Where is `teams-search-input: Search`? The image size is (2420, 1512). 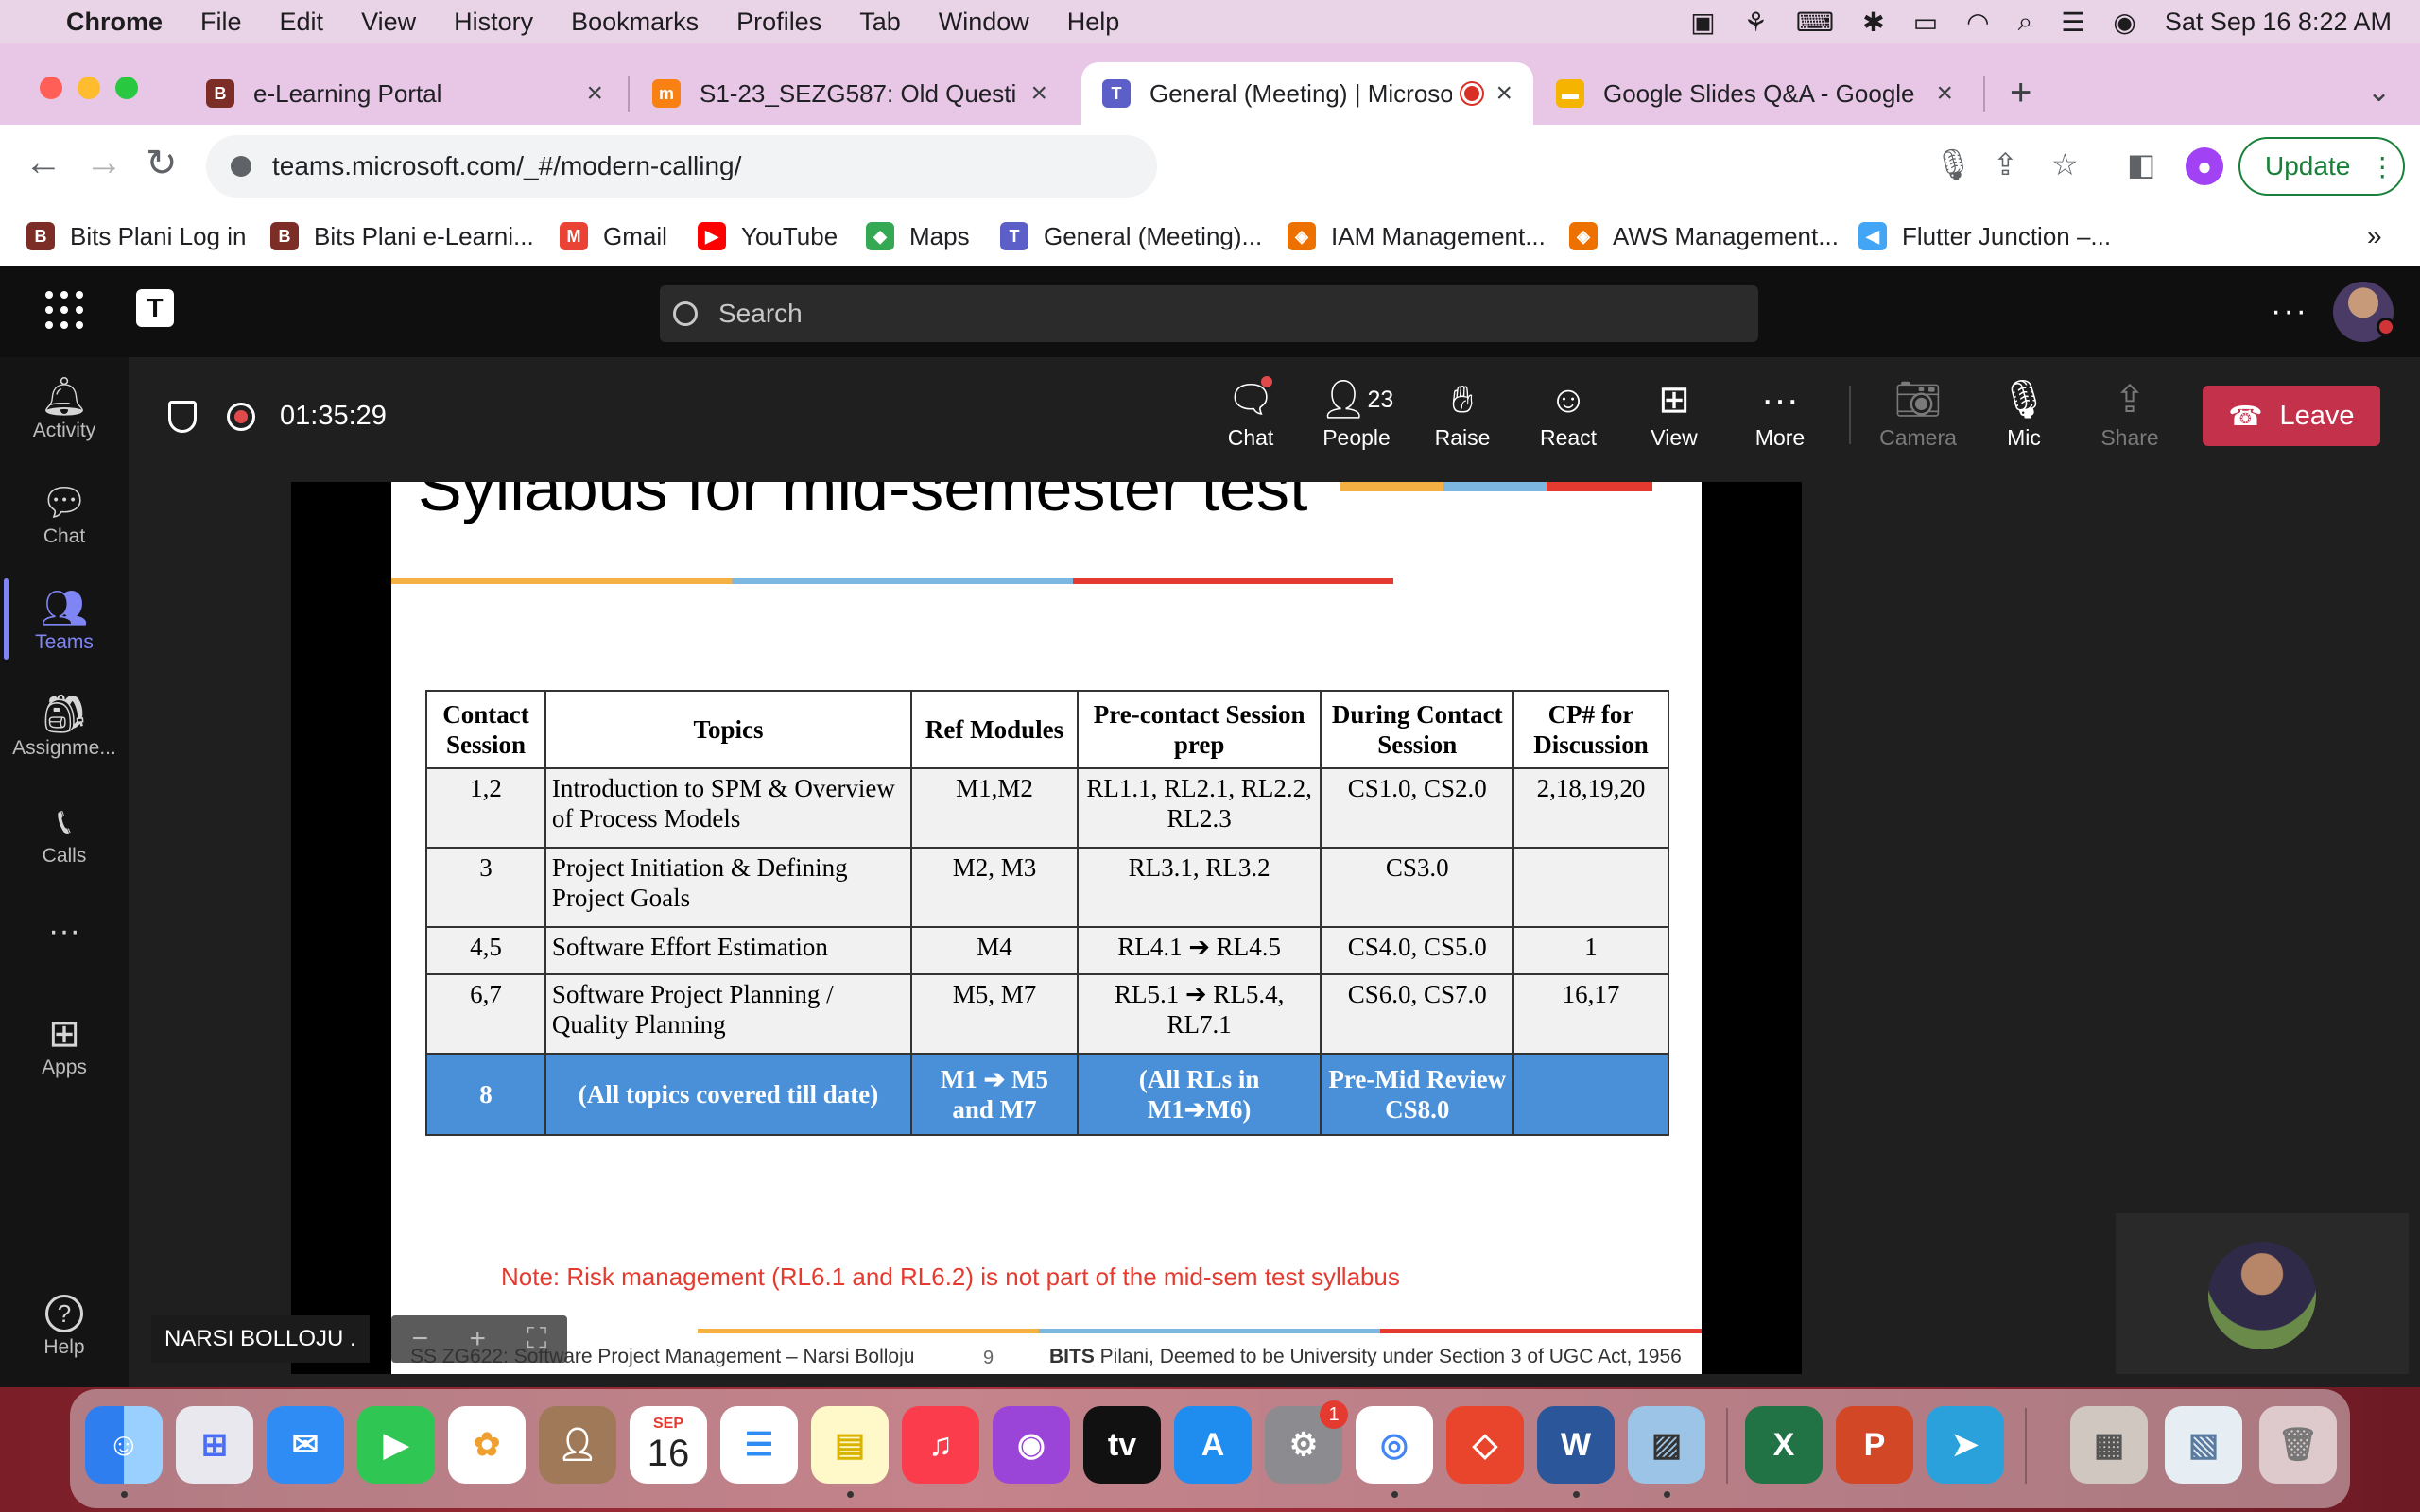 teams-search-input: Search is located at coordinates (1209, 313).